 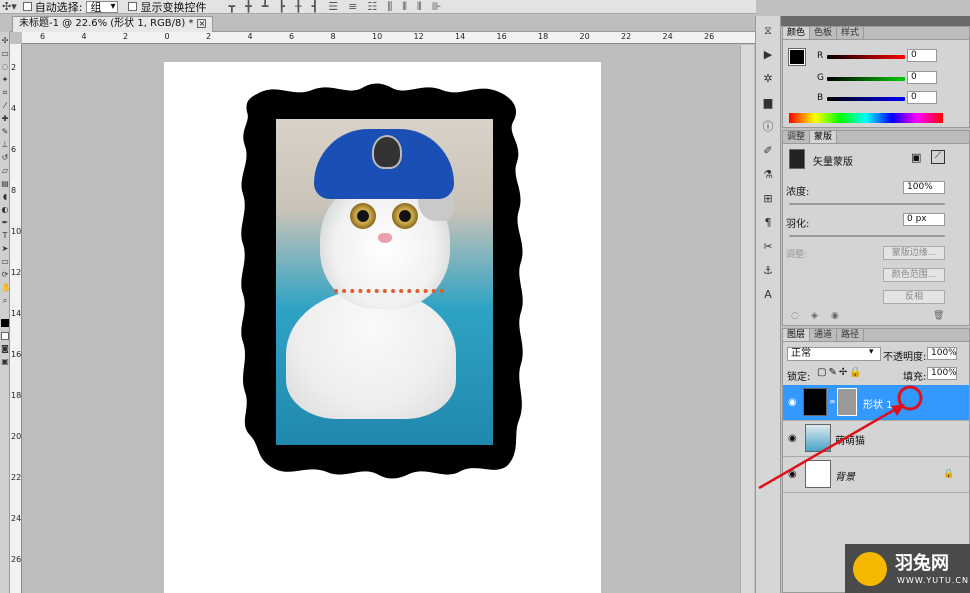 I want to click on lock-icons: ▢✎✢🔒, so click(x=840, y=372).